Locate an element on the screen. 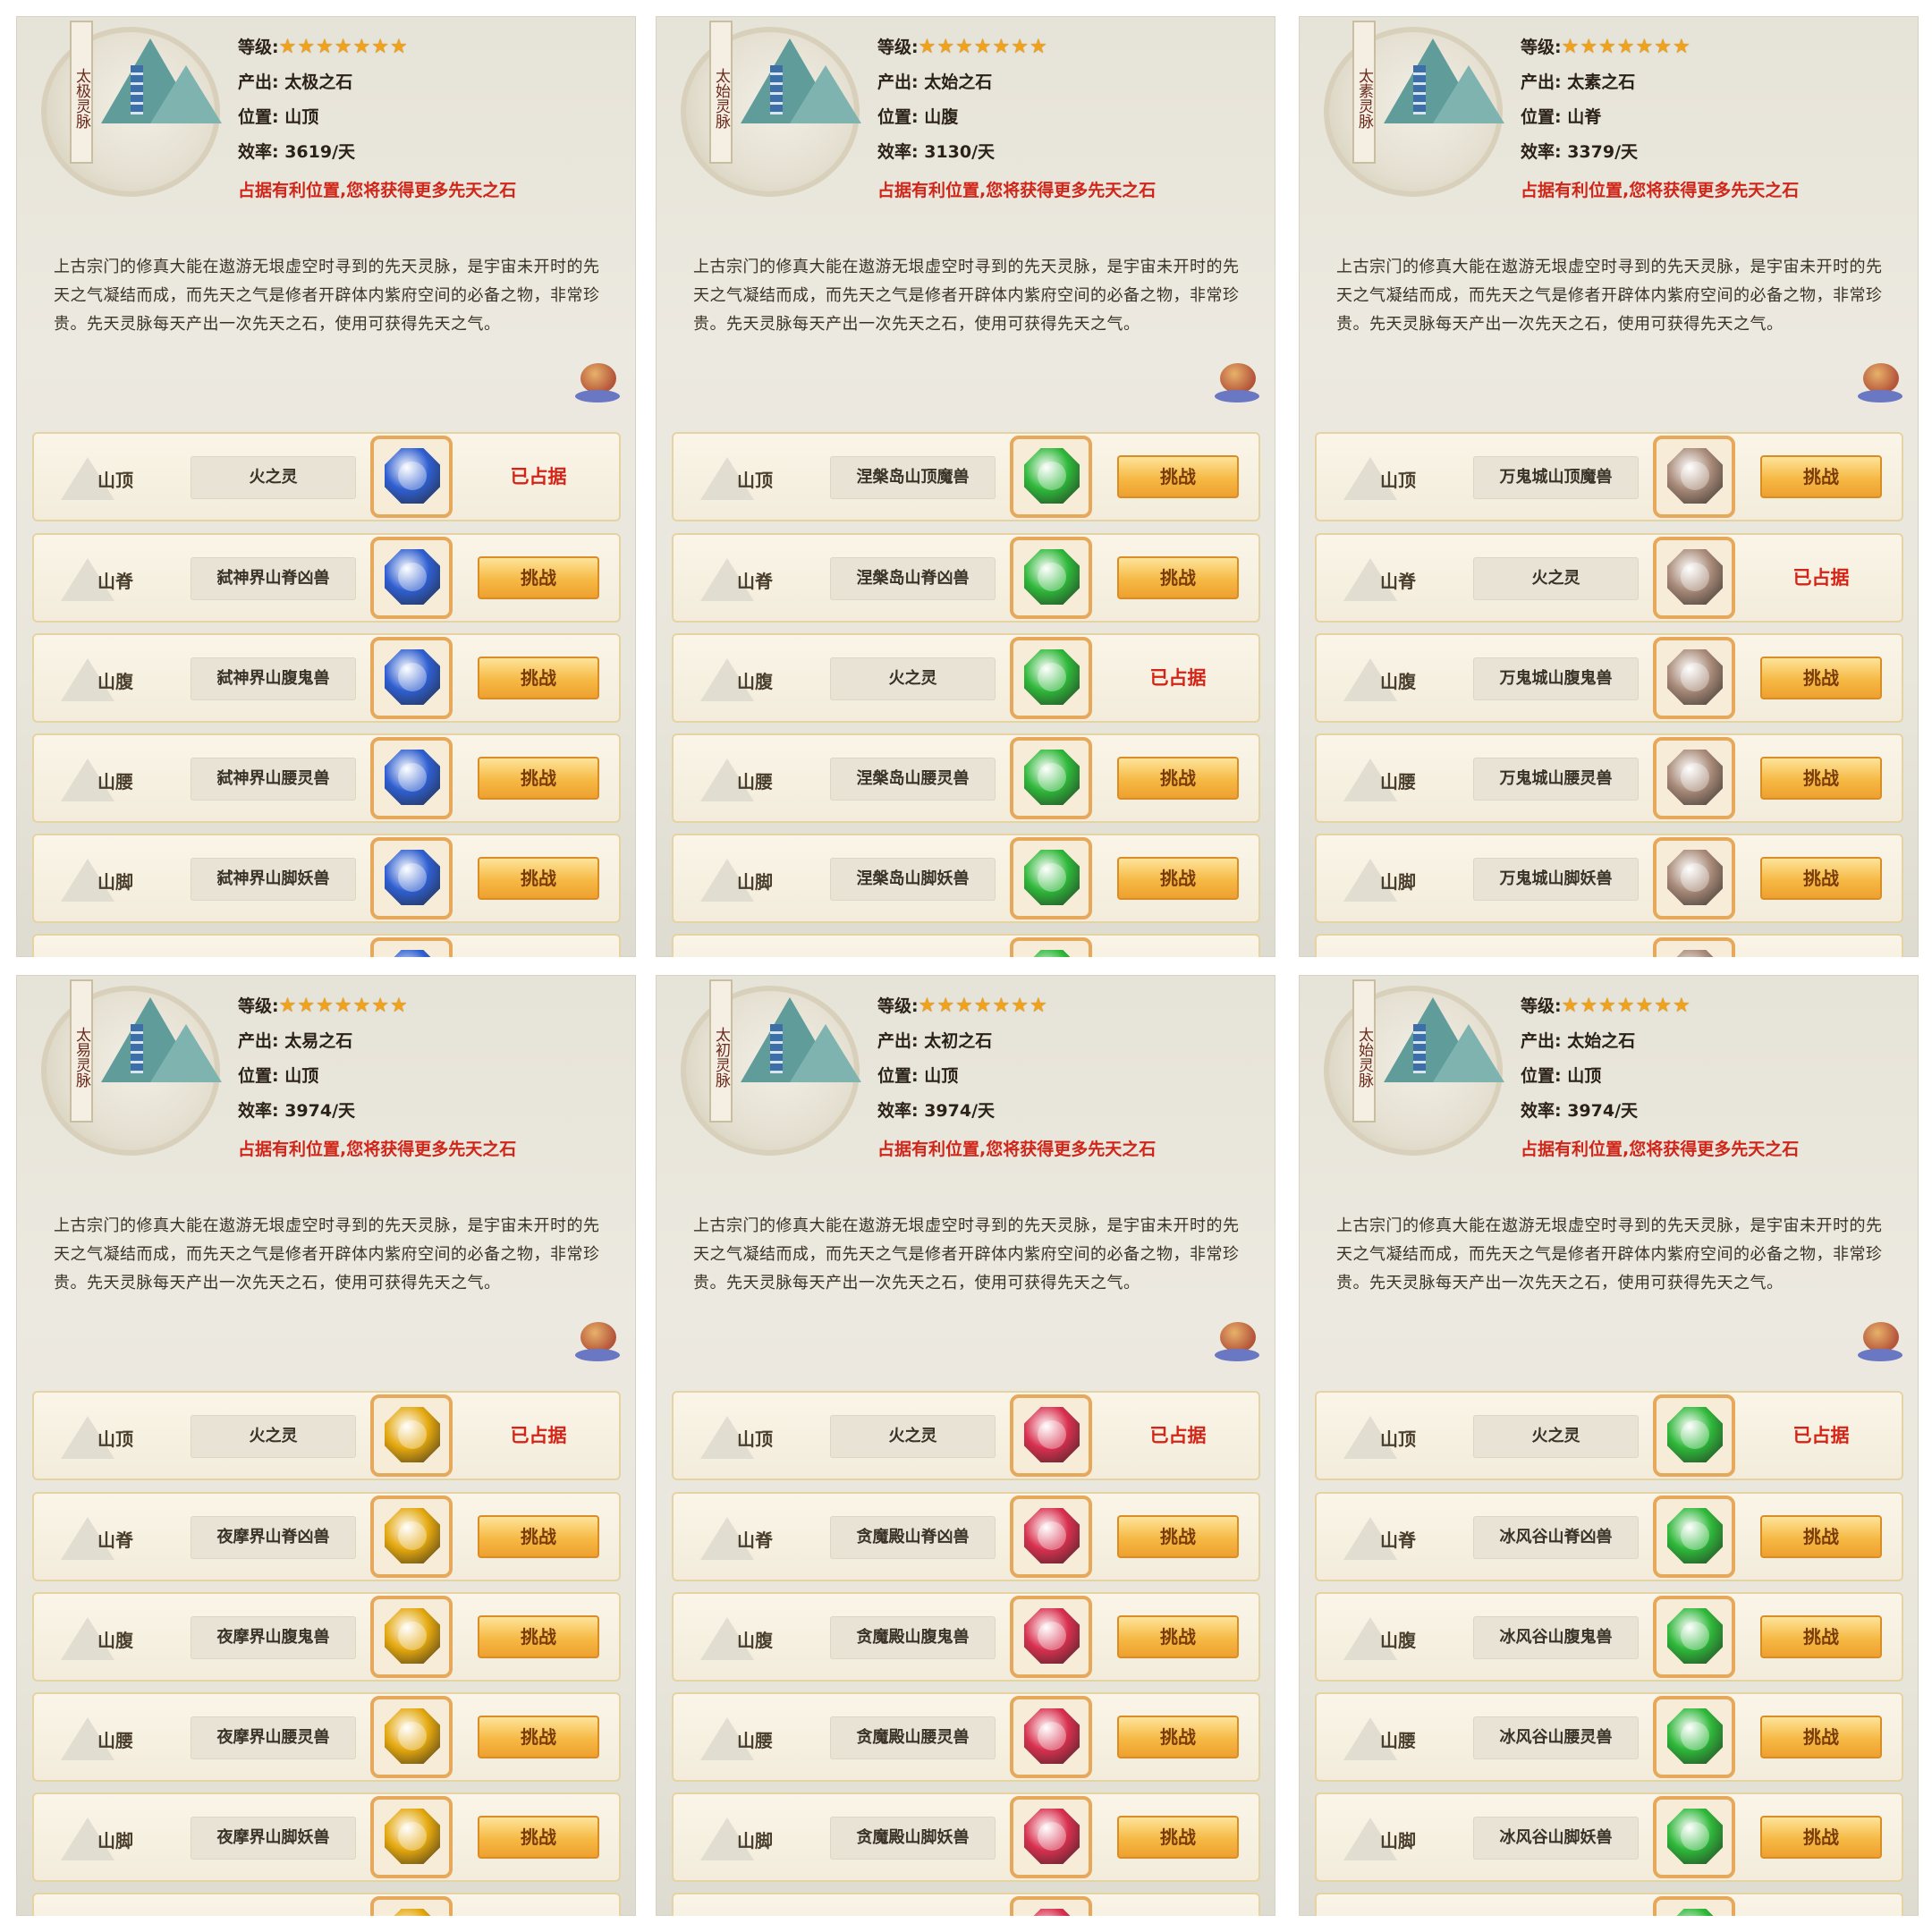 This screenshot has height=1932, width=1932. level-row: 等级:★★★★★★★ is located at coordinates (1069, 51).